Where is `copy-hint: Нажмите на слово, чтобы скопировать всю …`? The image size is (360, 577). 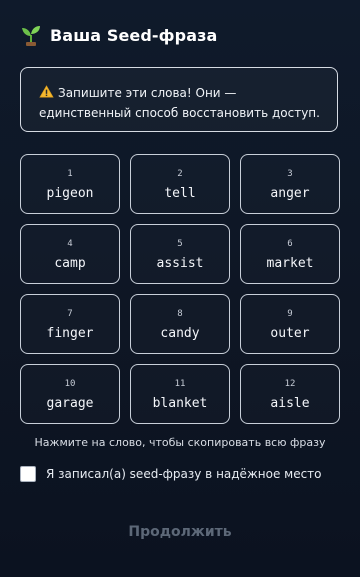 copy-hint: Нажмите на слово, чтобы скопировать всю … is located at coordinates (180, 442).